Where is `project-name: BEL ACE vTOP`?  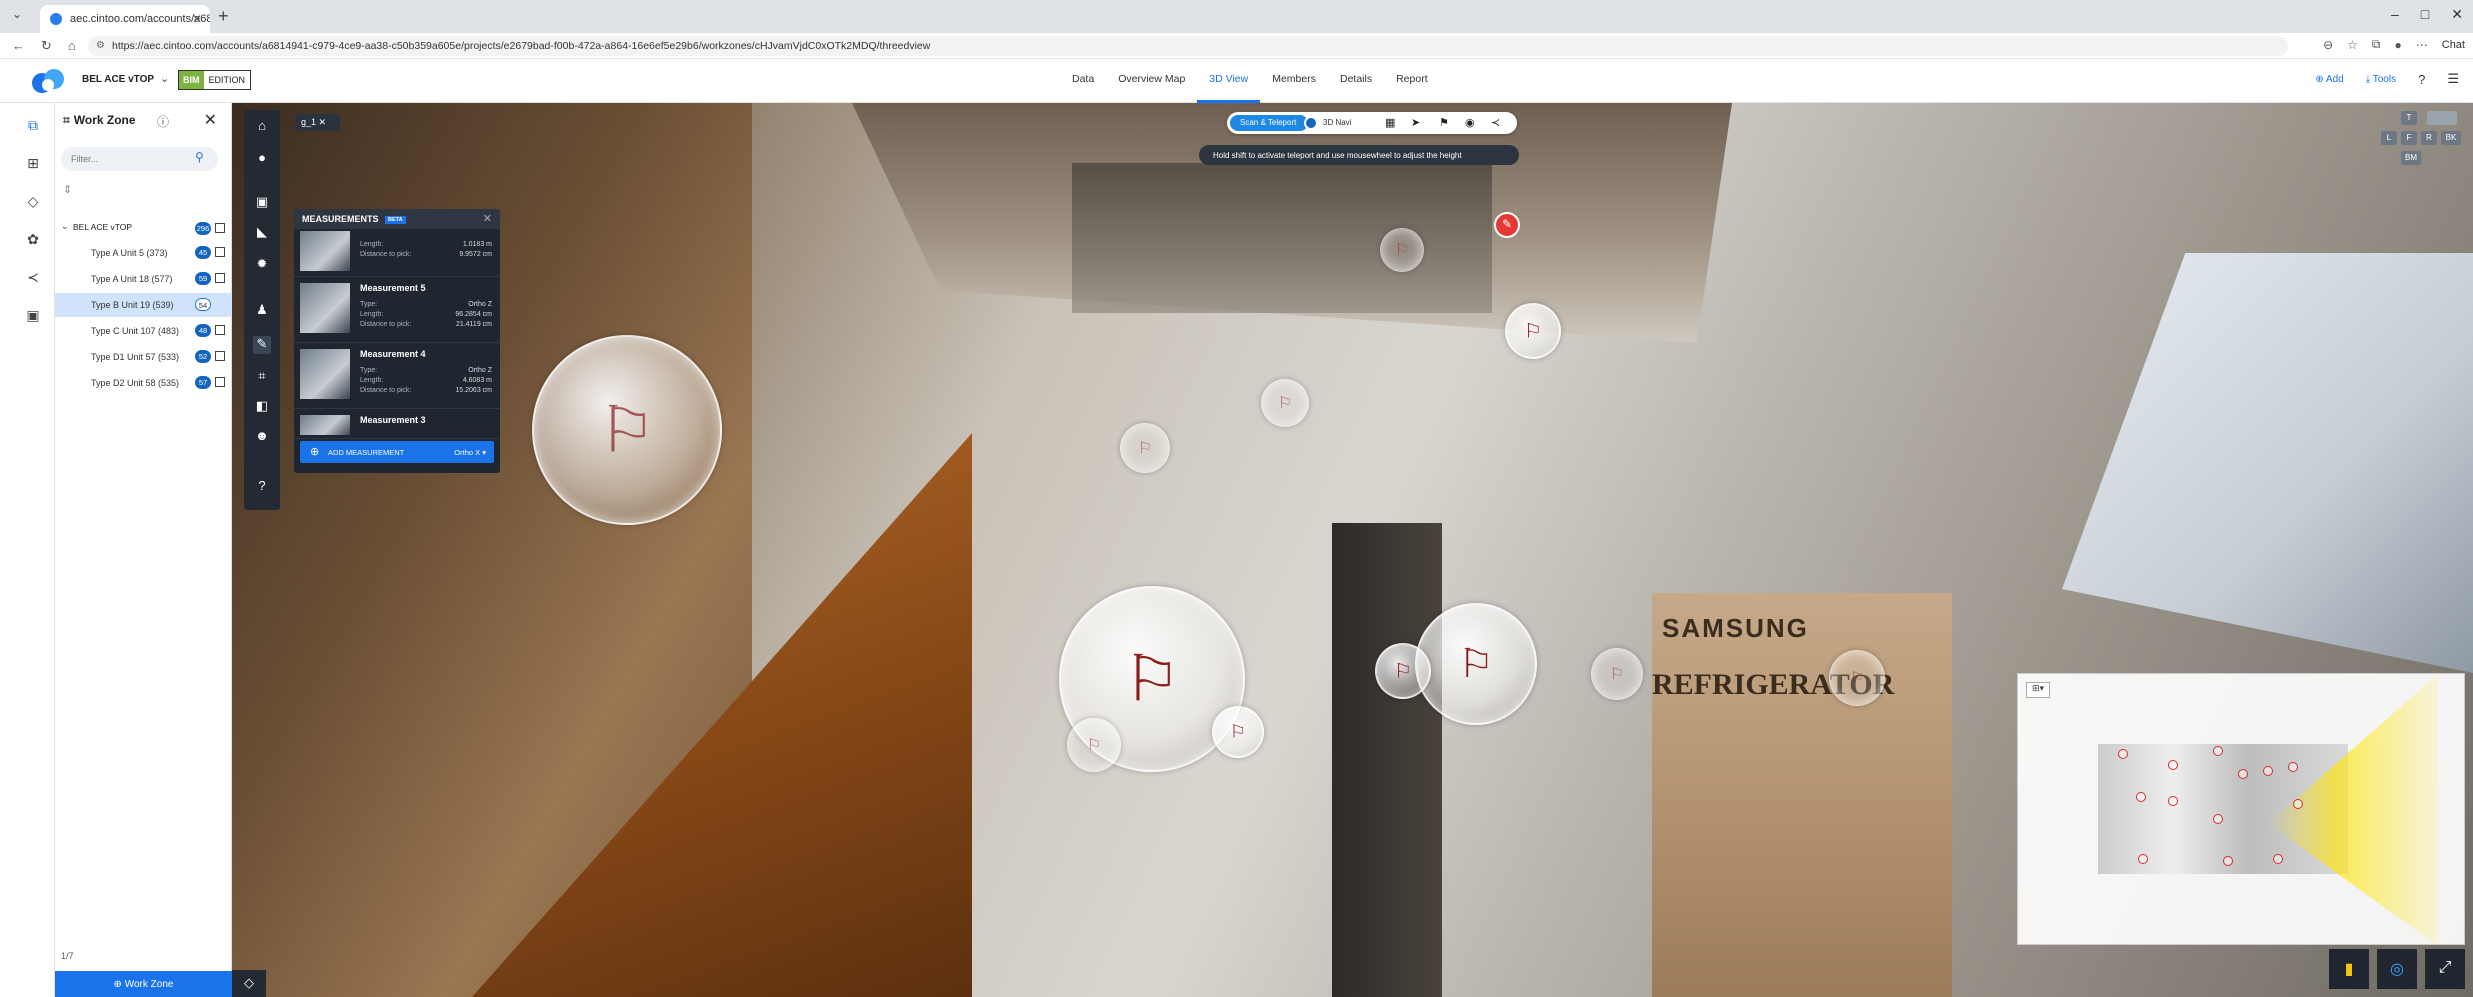
project-name: BEL ACE vTOP is located at coordinates (118, 79).